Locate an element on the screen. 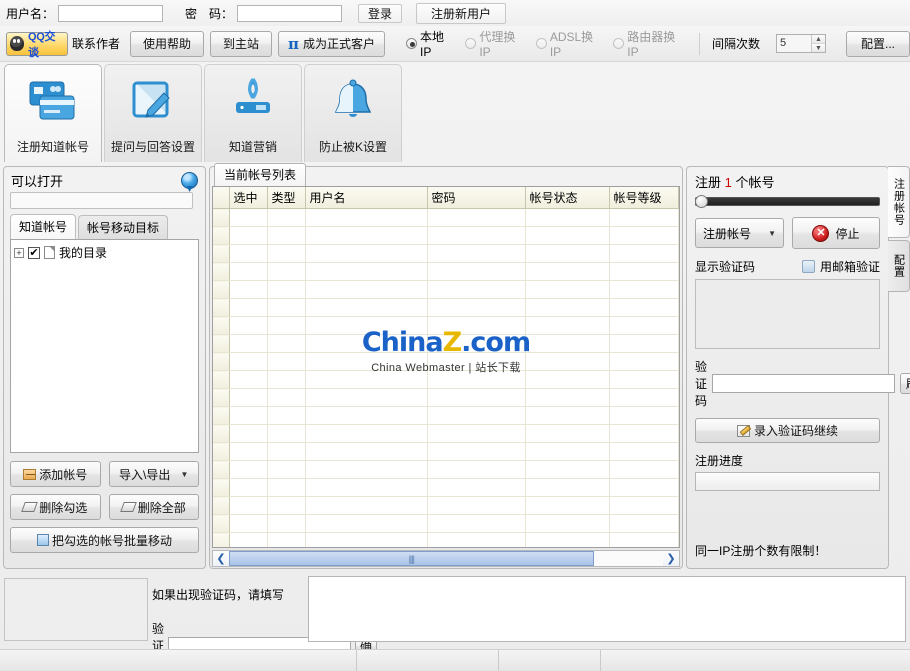 The height and width of the screenshot is (671, 910). become-client-button: π 成为正式客户 is located at coordinates (332, 43).